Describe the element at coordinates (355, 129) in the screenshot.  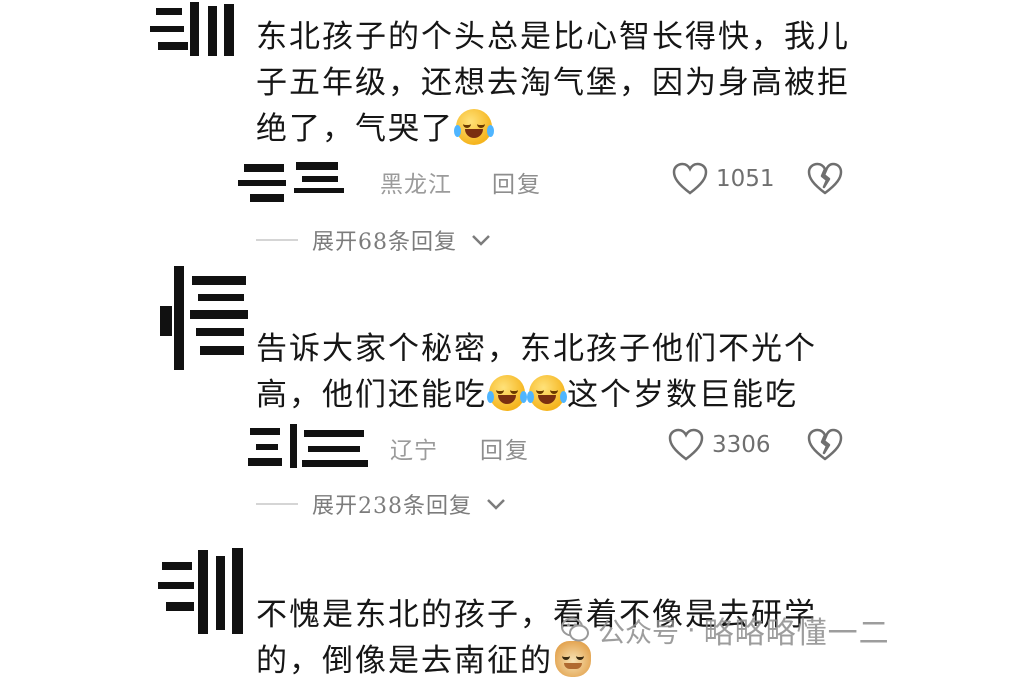
I see `comment-line: 绝了，气哭了` at that location.